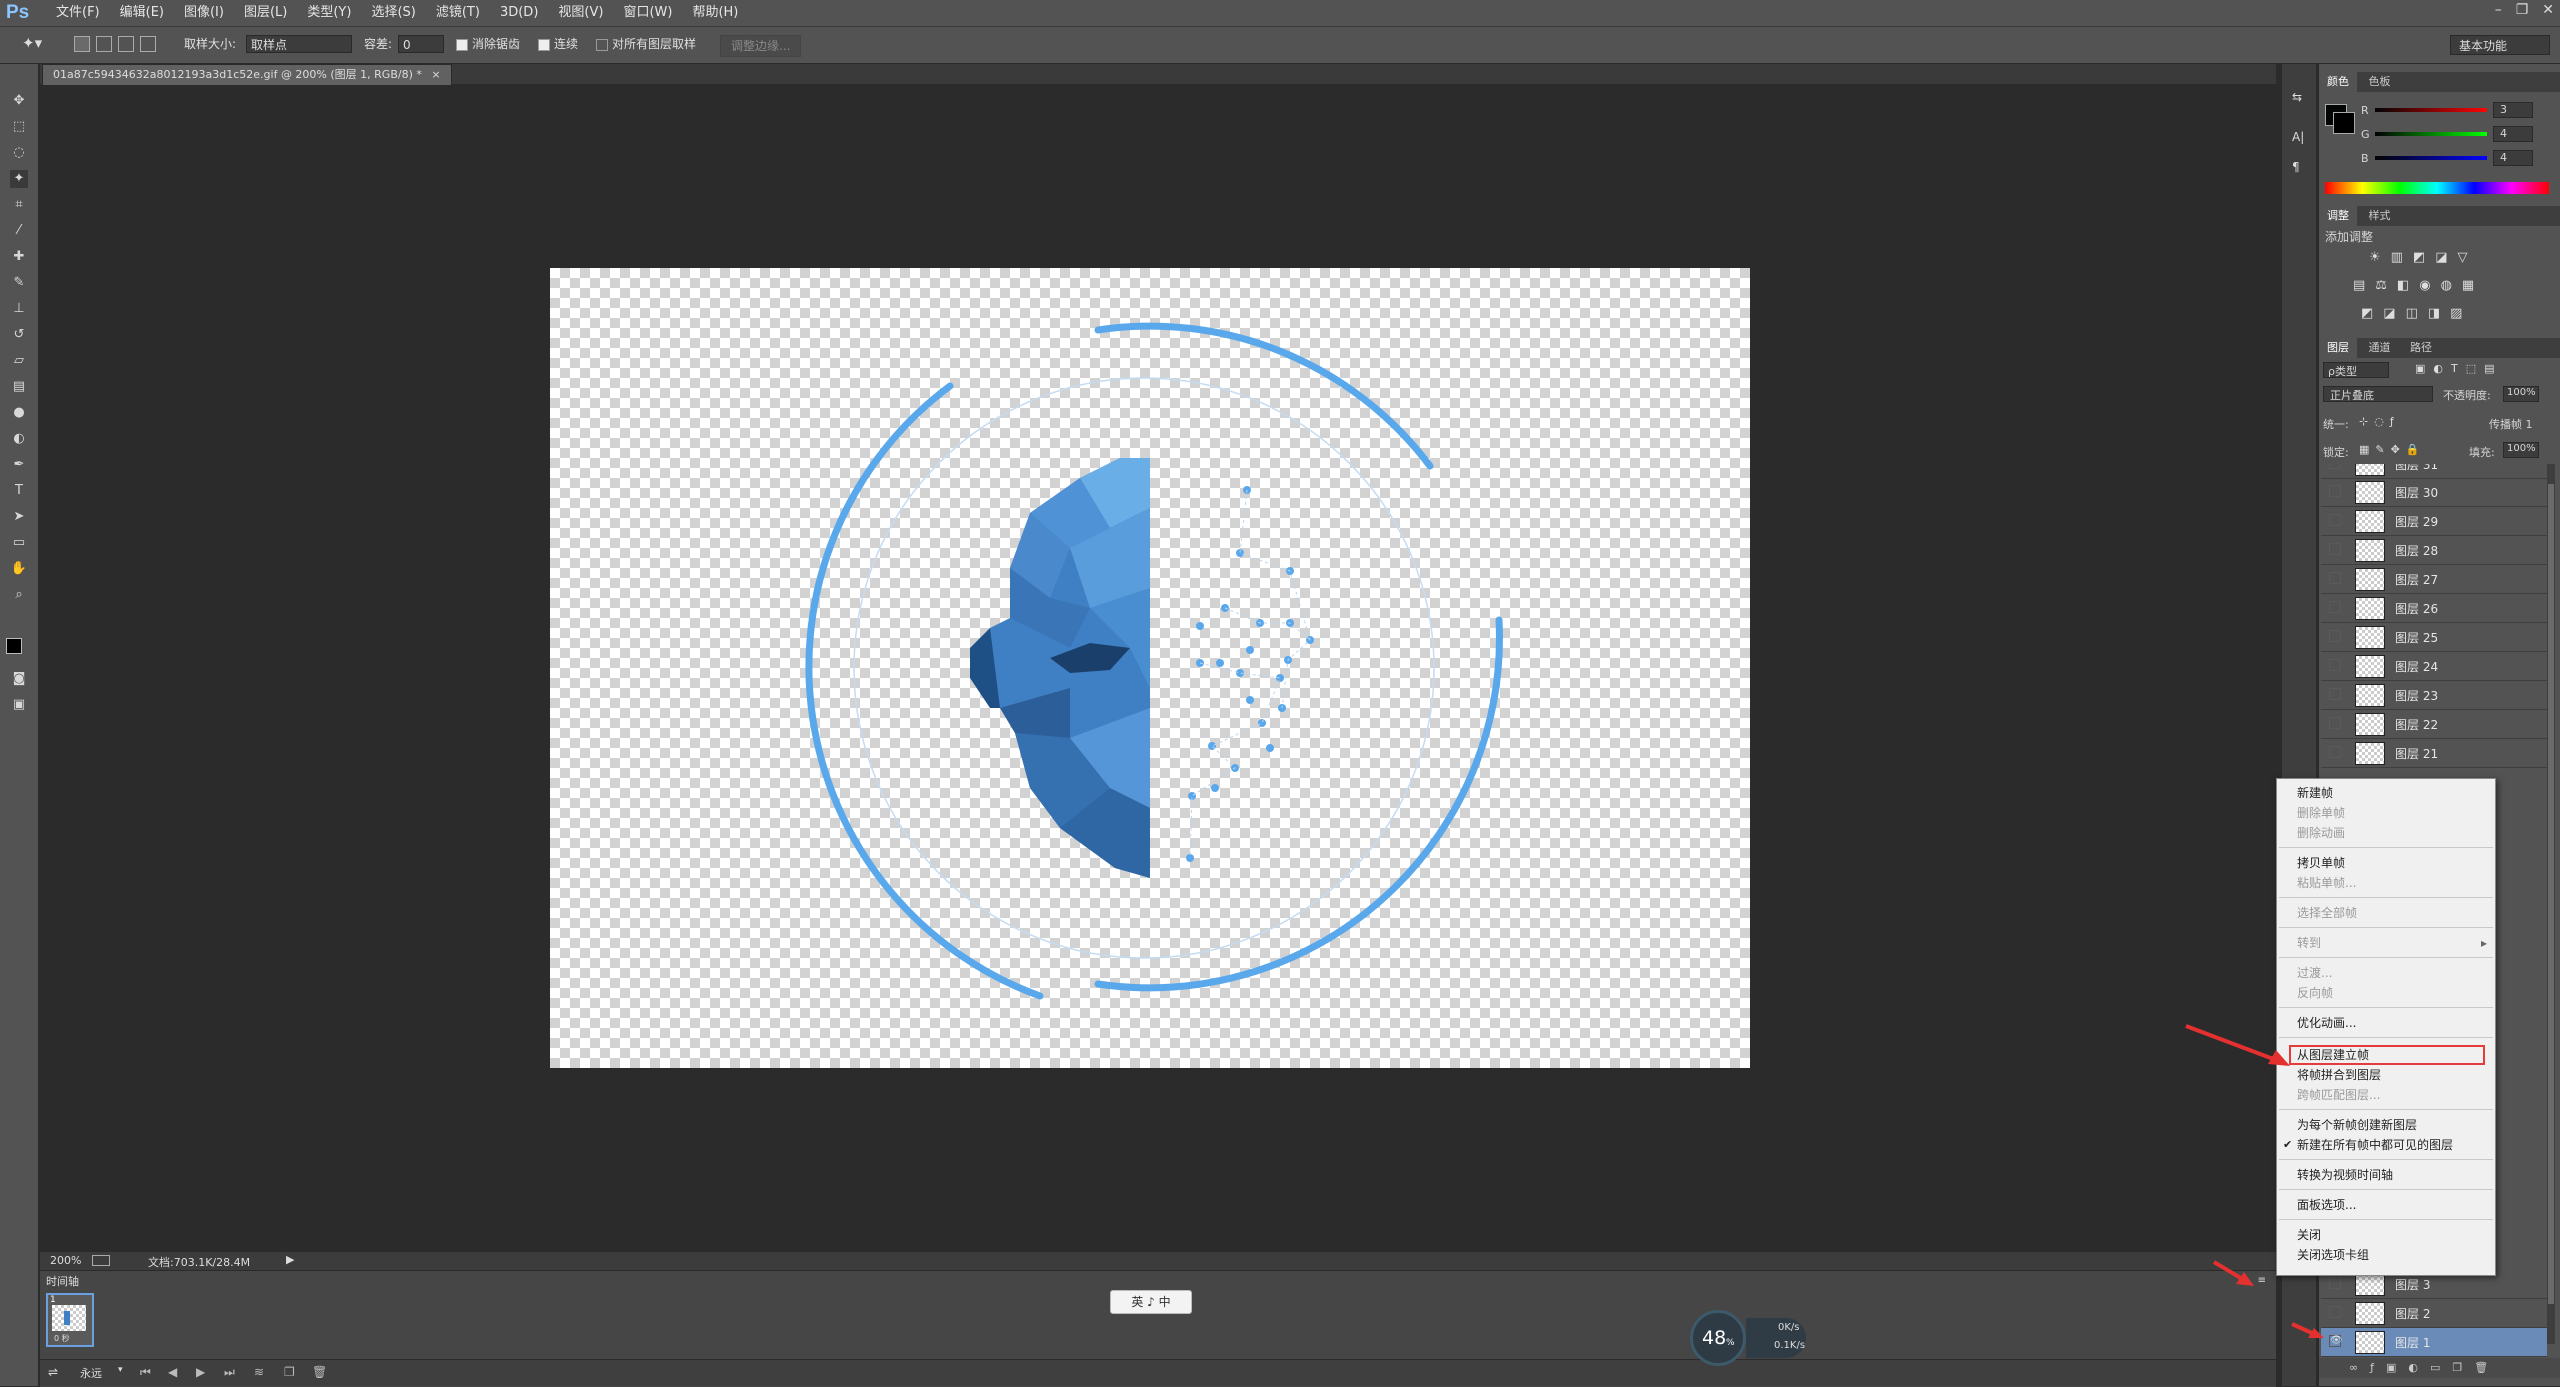 This screenshot has height=1387, width=2560. I want to click on fill-input: 100%, so click(2521, 450).